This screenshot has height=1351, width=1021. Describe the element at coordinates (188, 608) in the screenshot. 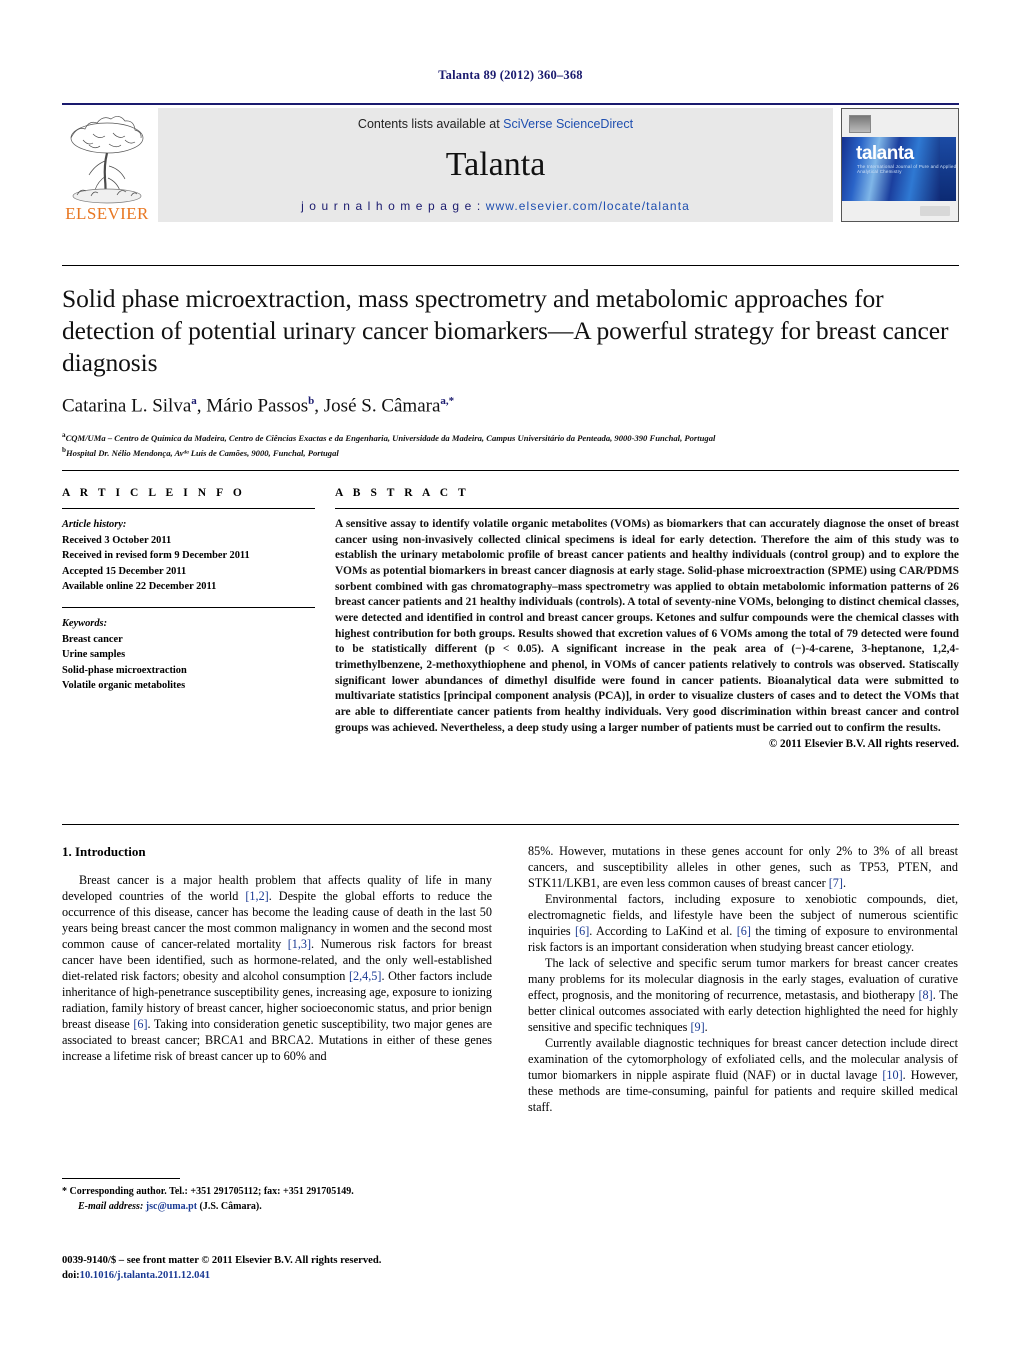

I see `keywords-divider` at that location.